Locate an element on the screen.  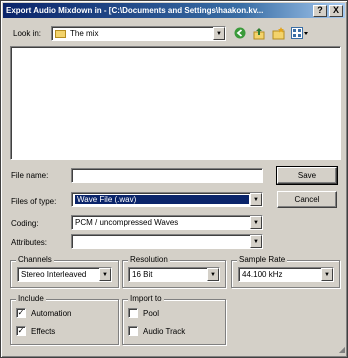
pool-checkbox: Pool is located at coordinates (143, 313).